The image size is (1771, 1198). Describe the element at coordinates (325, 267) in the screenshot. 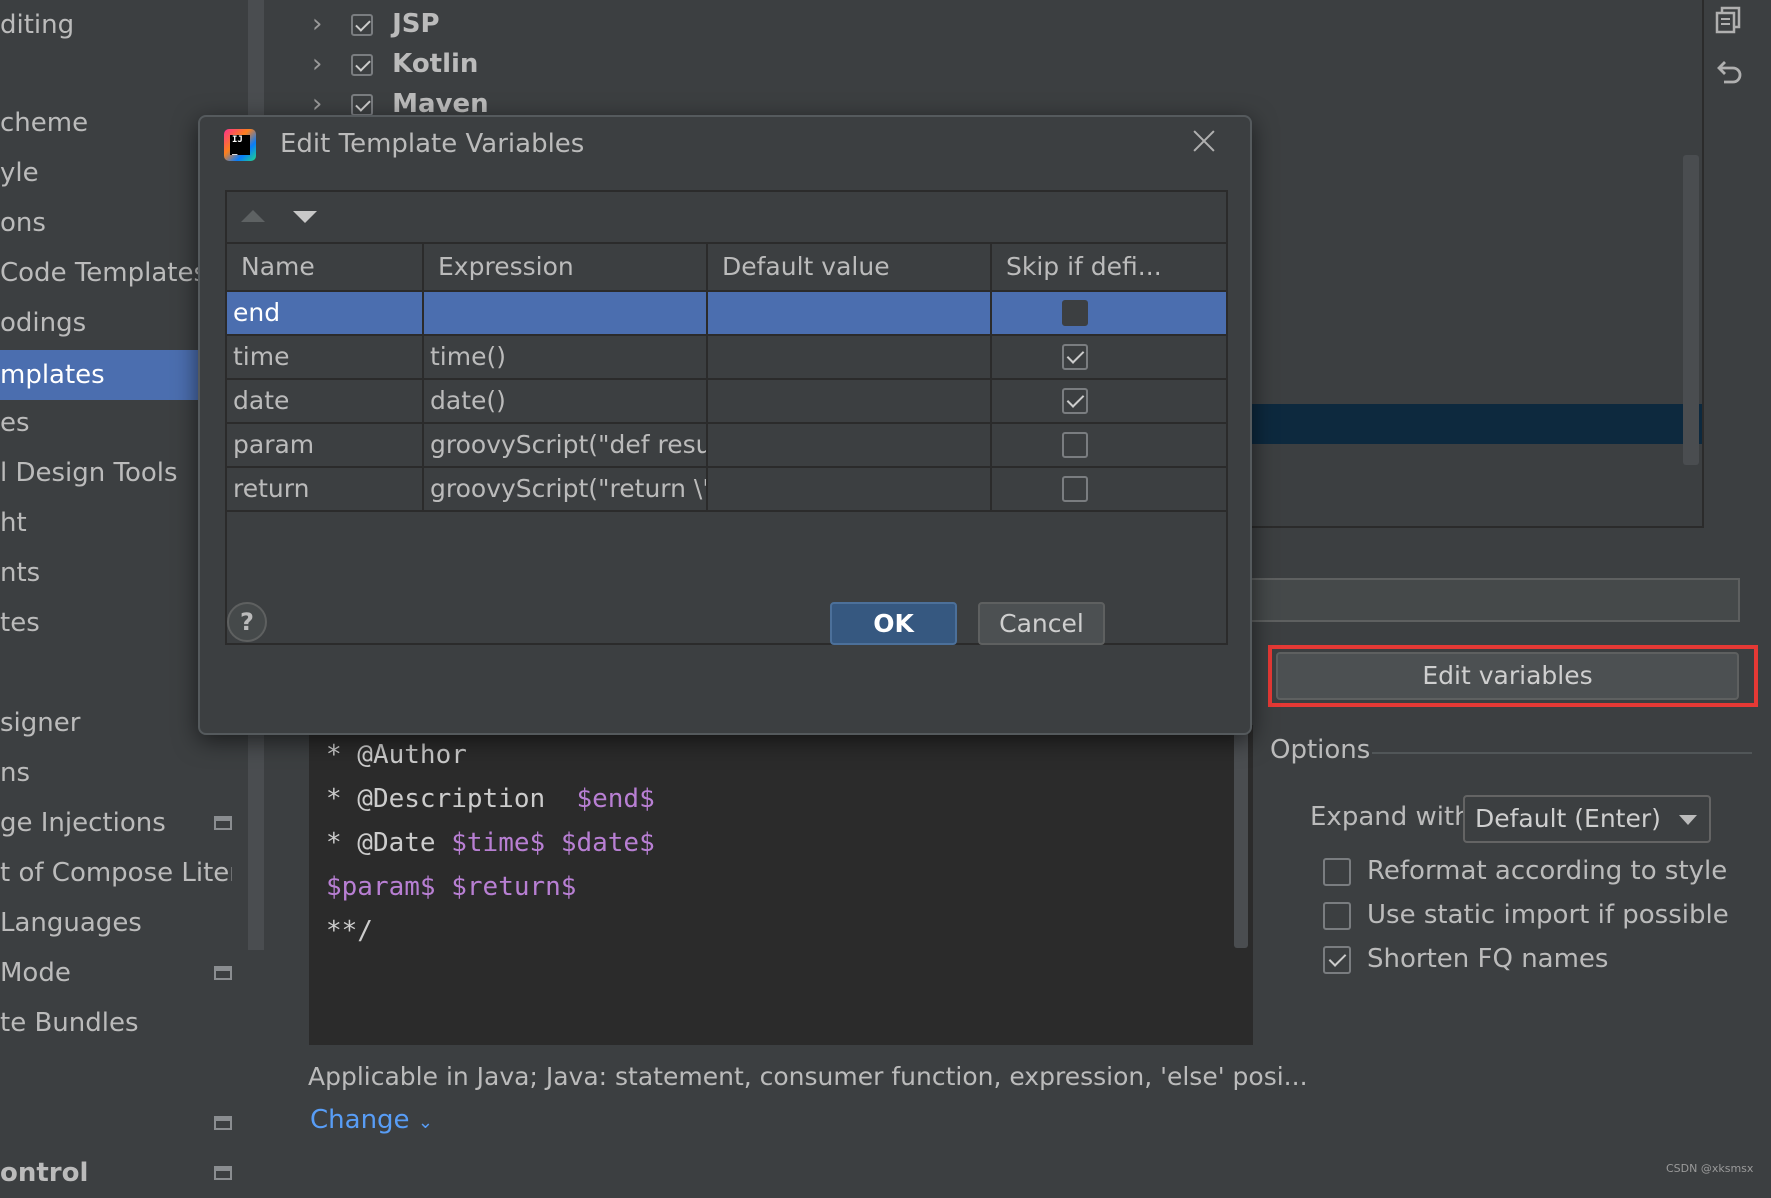

I see `column-header-name: Name` at that location.